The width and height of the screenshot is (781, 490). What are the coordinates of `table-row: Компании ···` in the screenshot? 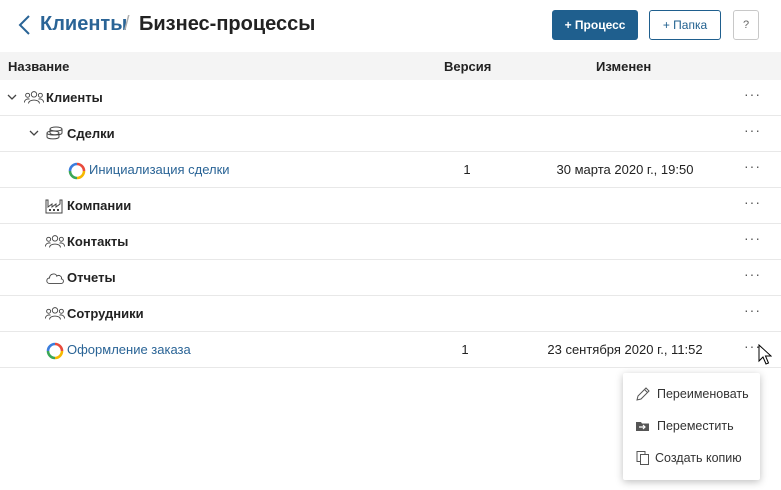 It's located at (390, 206).